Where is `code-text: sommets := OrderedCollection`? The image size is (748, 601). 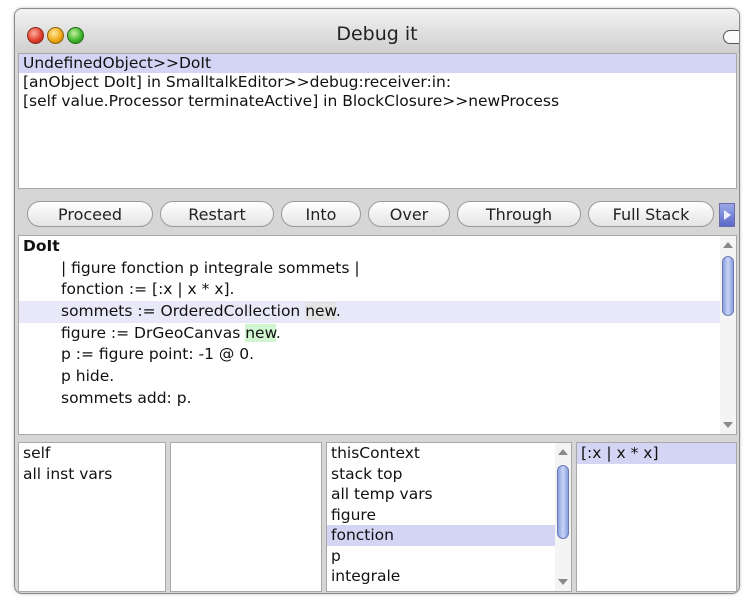
code-text: sommets := OrderedCollection is located at coordinates (183, 311).